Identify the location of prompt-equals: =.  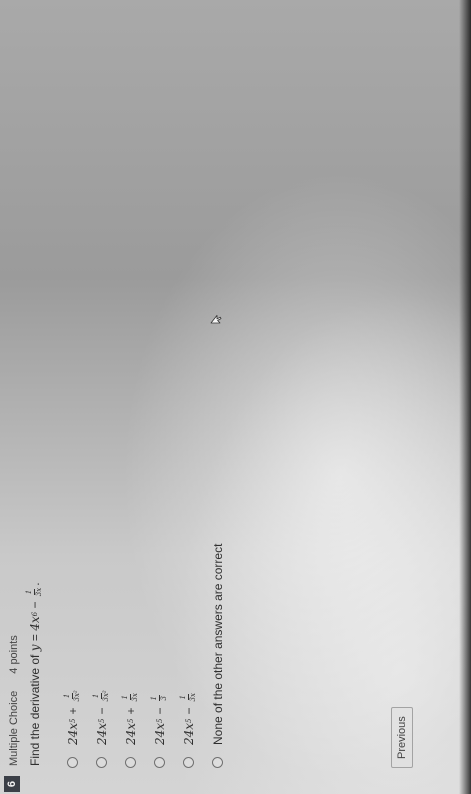
(34, 638).